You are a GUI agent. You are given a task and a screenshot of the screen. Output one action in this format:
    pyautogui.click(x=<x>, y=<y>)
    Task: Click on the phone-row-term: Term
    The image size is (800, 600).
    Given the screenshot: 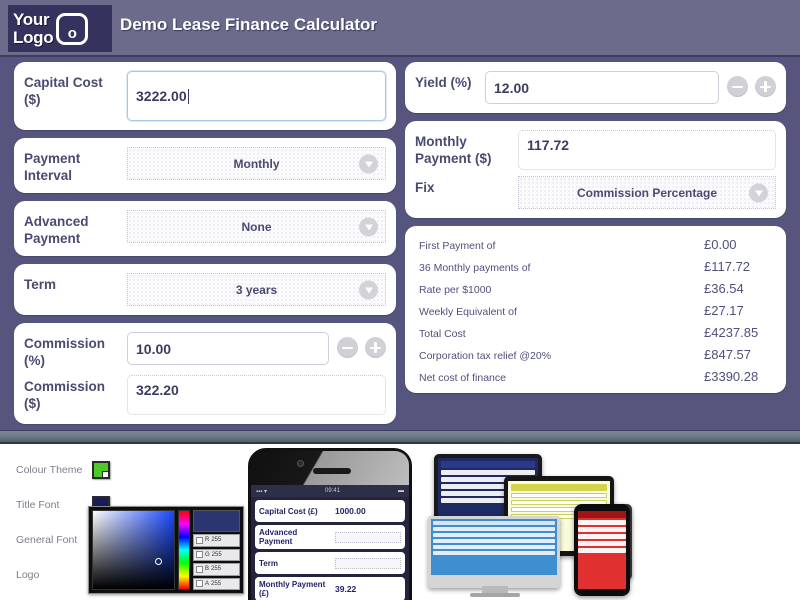 What is the action you would take?
    pyautogui.click(x=330, y=563)
    